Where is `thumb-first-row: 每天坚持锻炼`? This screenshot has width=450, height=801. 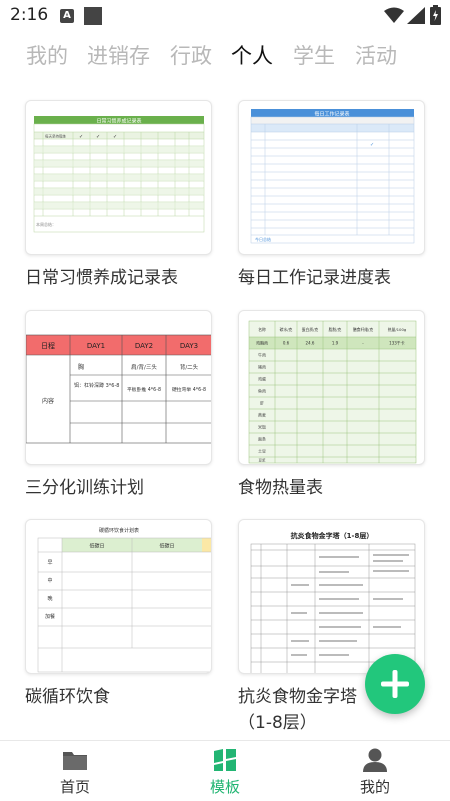 thumb-first-row: 每天坚持锻炼 is located at coordinates (55, 136).